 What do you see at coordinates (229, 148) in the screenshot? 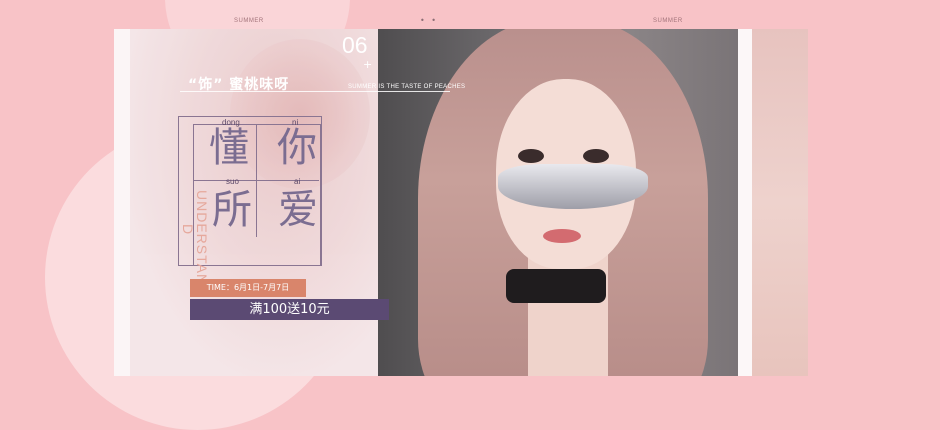
I see `hanzi-1: 懂` at bounding box center [229, 148].